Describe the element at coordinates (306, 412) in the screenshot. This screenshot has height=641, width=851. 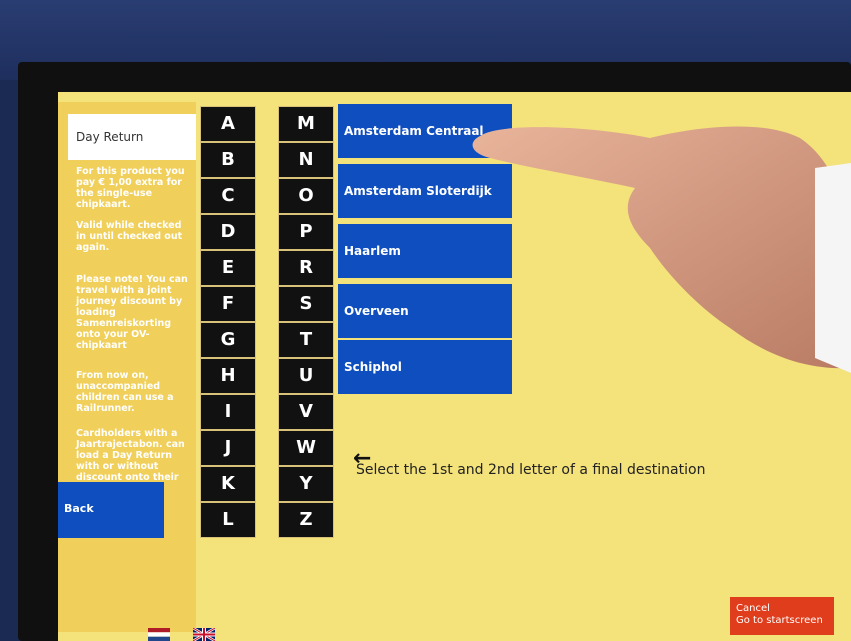
I see `letter-key-v: V` at that location.